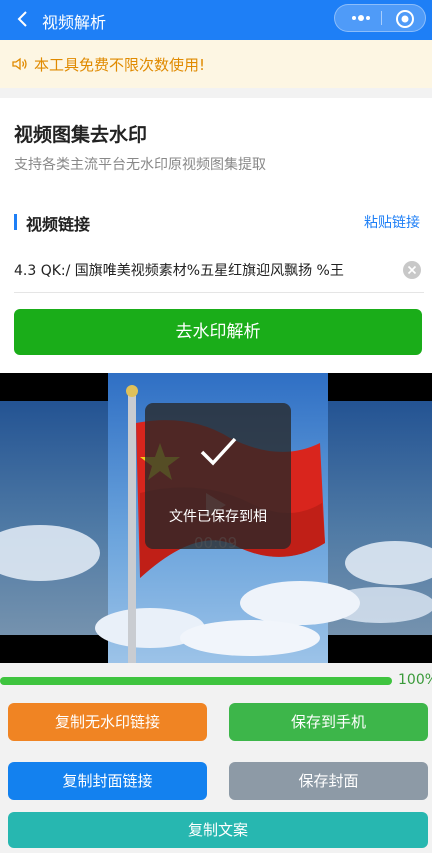 This screenshot has width=432, height=853. I want to click on input-divider, so click(219, 292).